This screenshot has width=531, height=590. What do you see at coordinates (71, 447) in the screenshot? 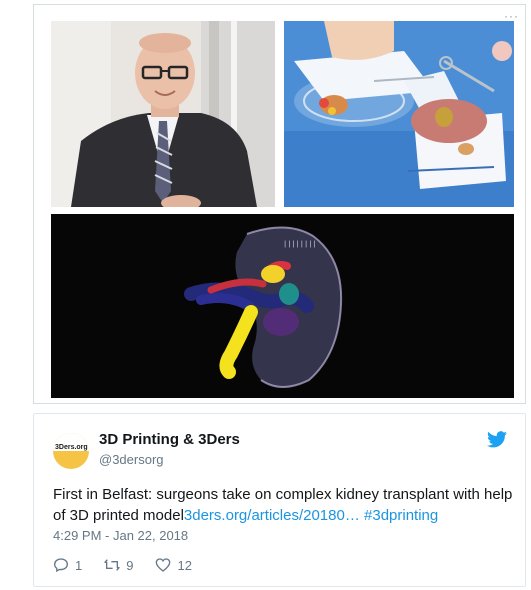
I see `avatar-logo-text: 3Ders.org` at bounding box center [71, 447].